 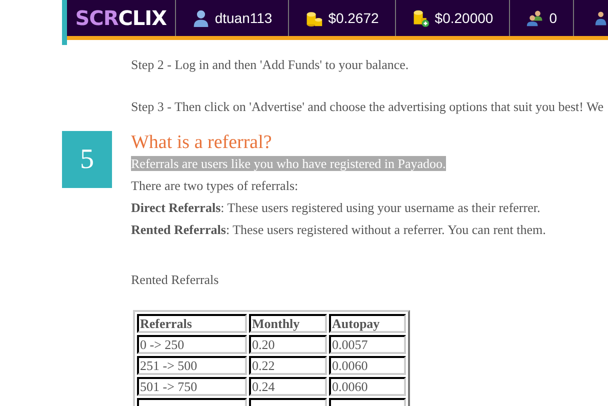 I want to click on coins-icon, so click(x=314, y=18).